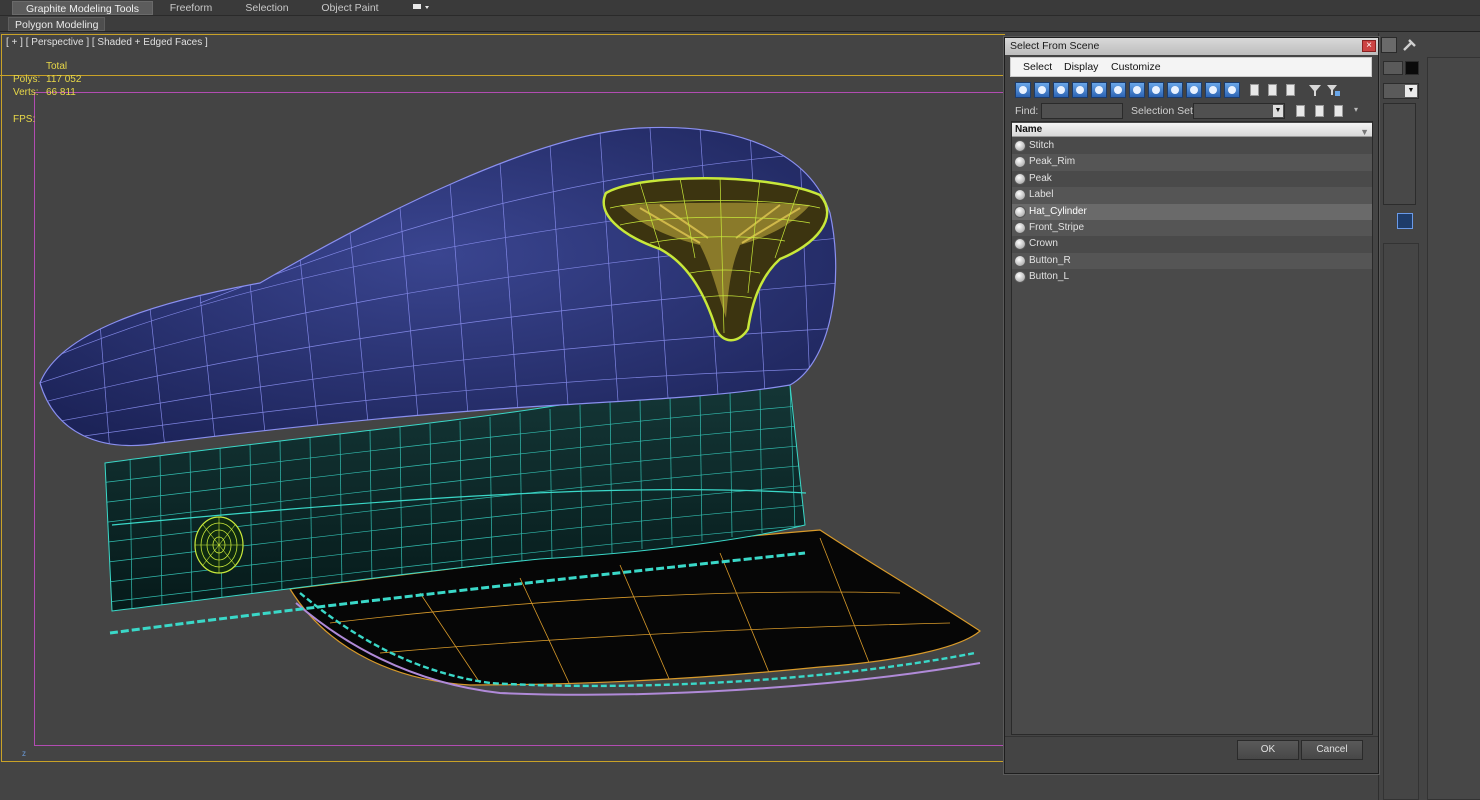 Image resolution: width=1480 pixels, height=800 pixels. What do you see at coordinates (1389, 45) in the screenshot?
I see `panel-display-icon` at bounding box center [1389, 45].